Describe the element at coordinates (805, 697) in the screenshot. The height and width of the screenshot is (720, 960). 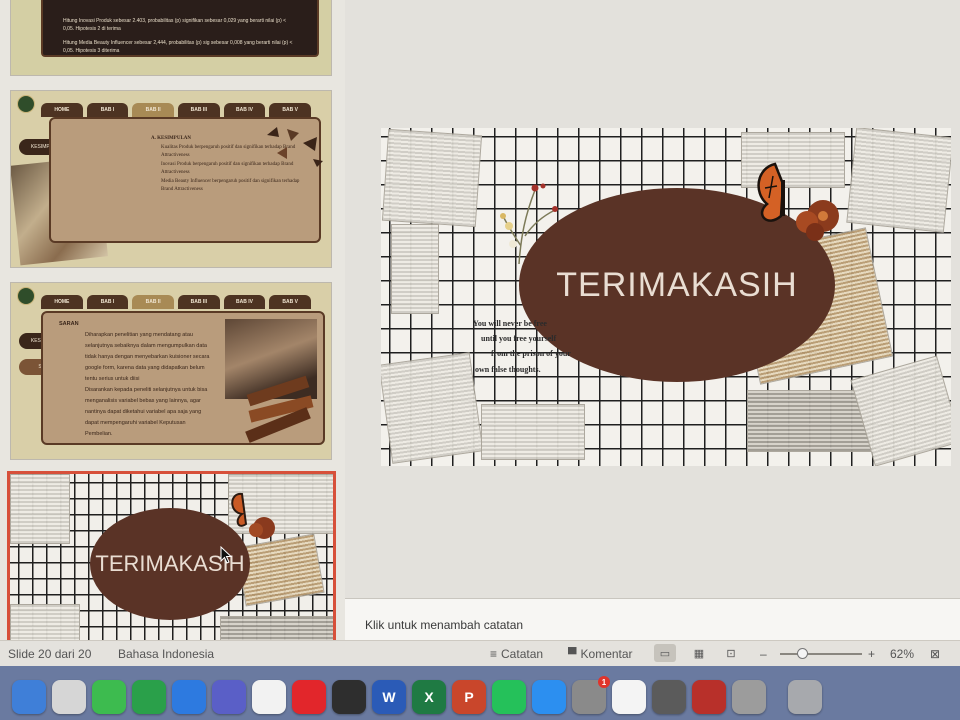
I see `trash-icon` at that location.